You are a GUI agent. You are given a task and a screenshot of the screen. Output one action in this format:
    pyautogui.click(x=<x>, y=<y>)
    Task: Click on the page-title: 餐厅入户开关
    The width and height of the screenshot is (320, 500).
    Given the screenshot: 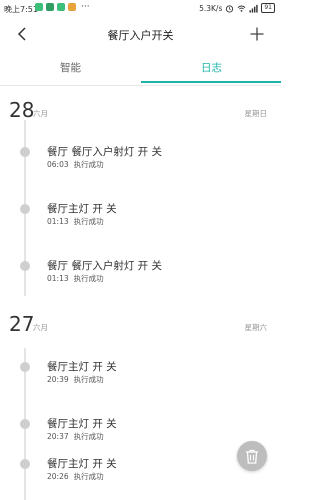 What is the action you would take?
    pyautogui.click(x=140, y=35)
    